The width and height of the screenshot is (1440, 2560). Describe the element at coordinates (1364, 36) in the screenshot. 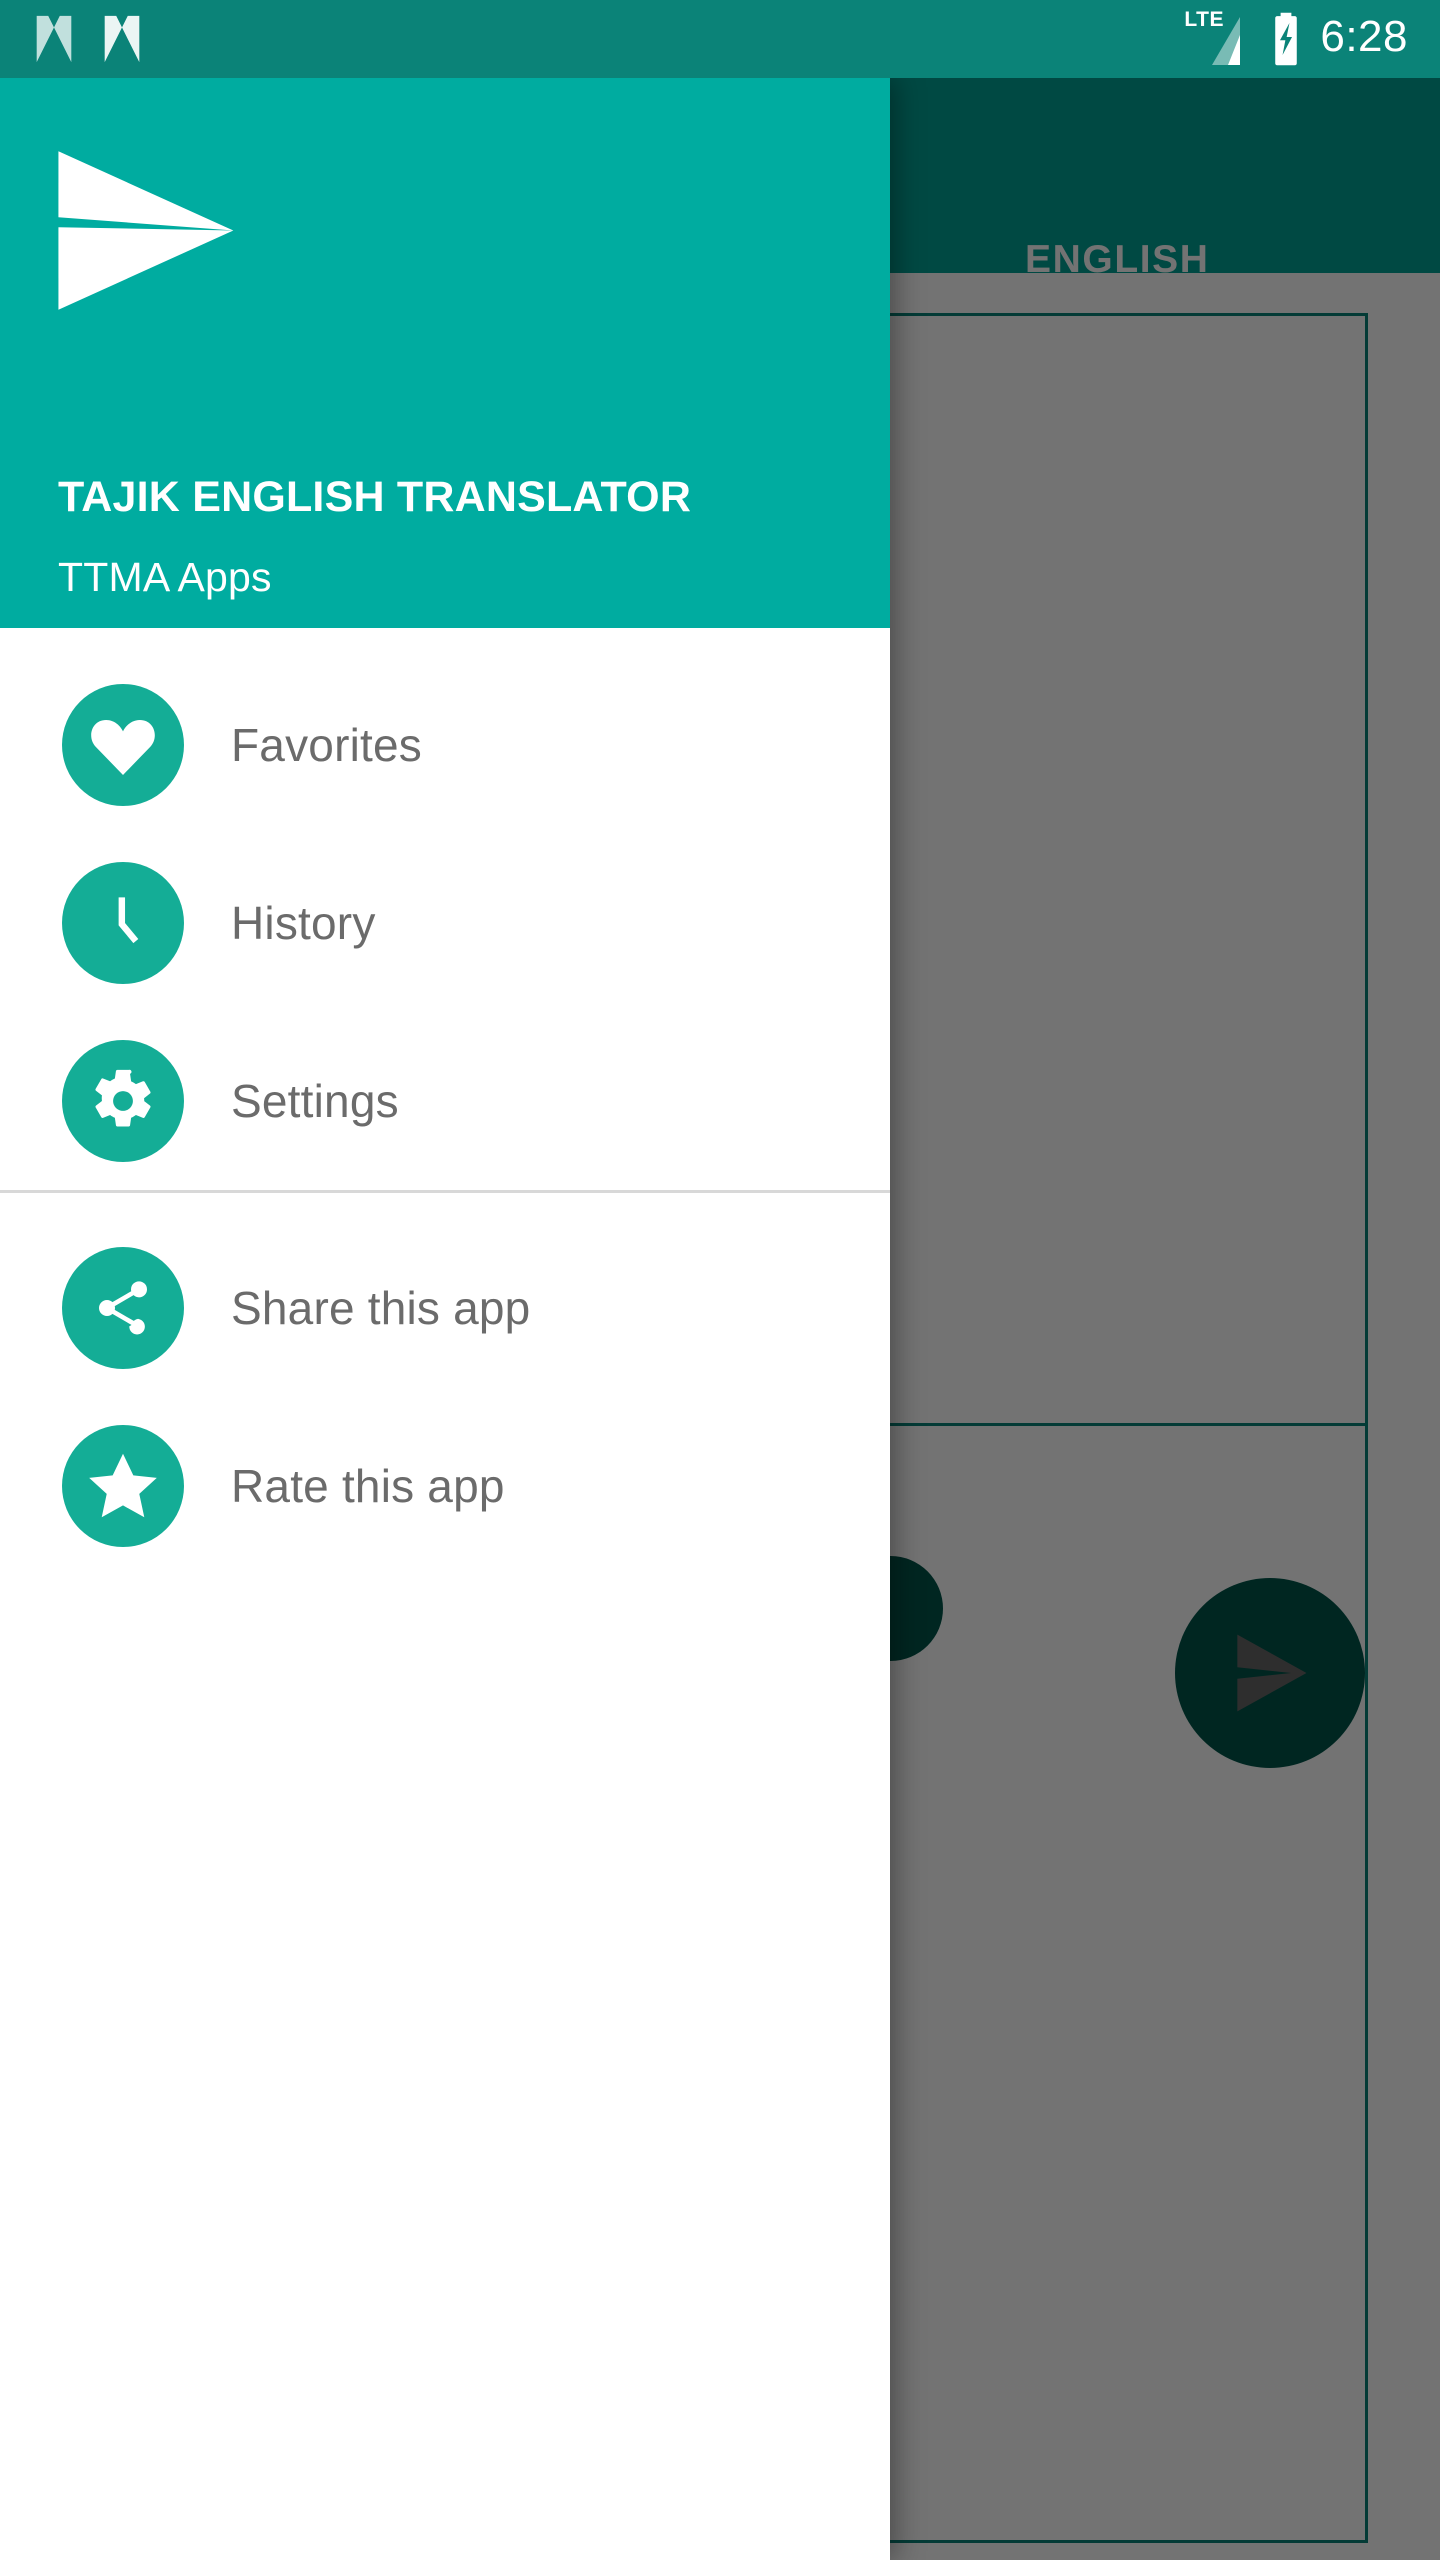

I see `status-bar-clock: 6:28` at that location.